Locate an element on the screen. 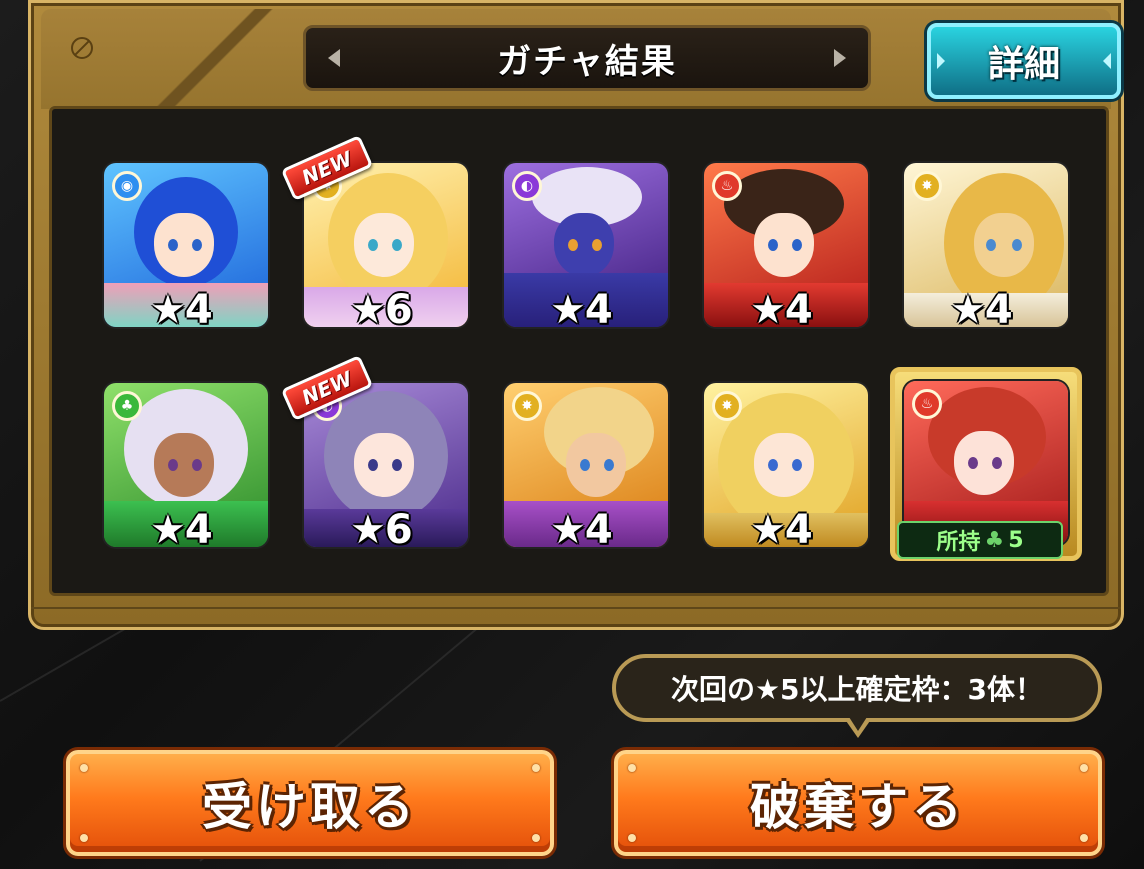 This screenshot has width=1144, height=869. clover-icon: ♣ is located at coordinates (994, 540).